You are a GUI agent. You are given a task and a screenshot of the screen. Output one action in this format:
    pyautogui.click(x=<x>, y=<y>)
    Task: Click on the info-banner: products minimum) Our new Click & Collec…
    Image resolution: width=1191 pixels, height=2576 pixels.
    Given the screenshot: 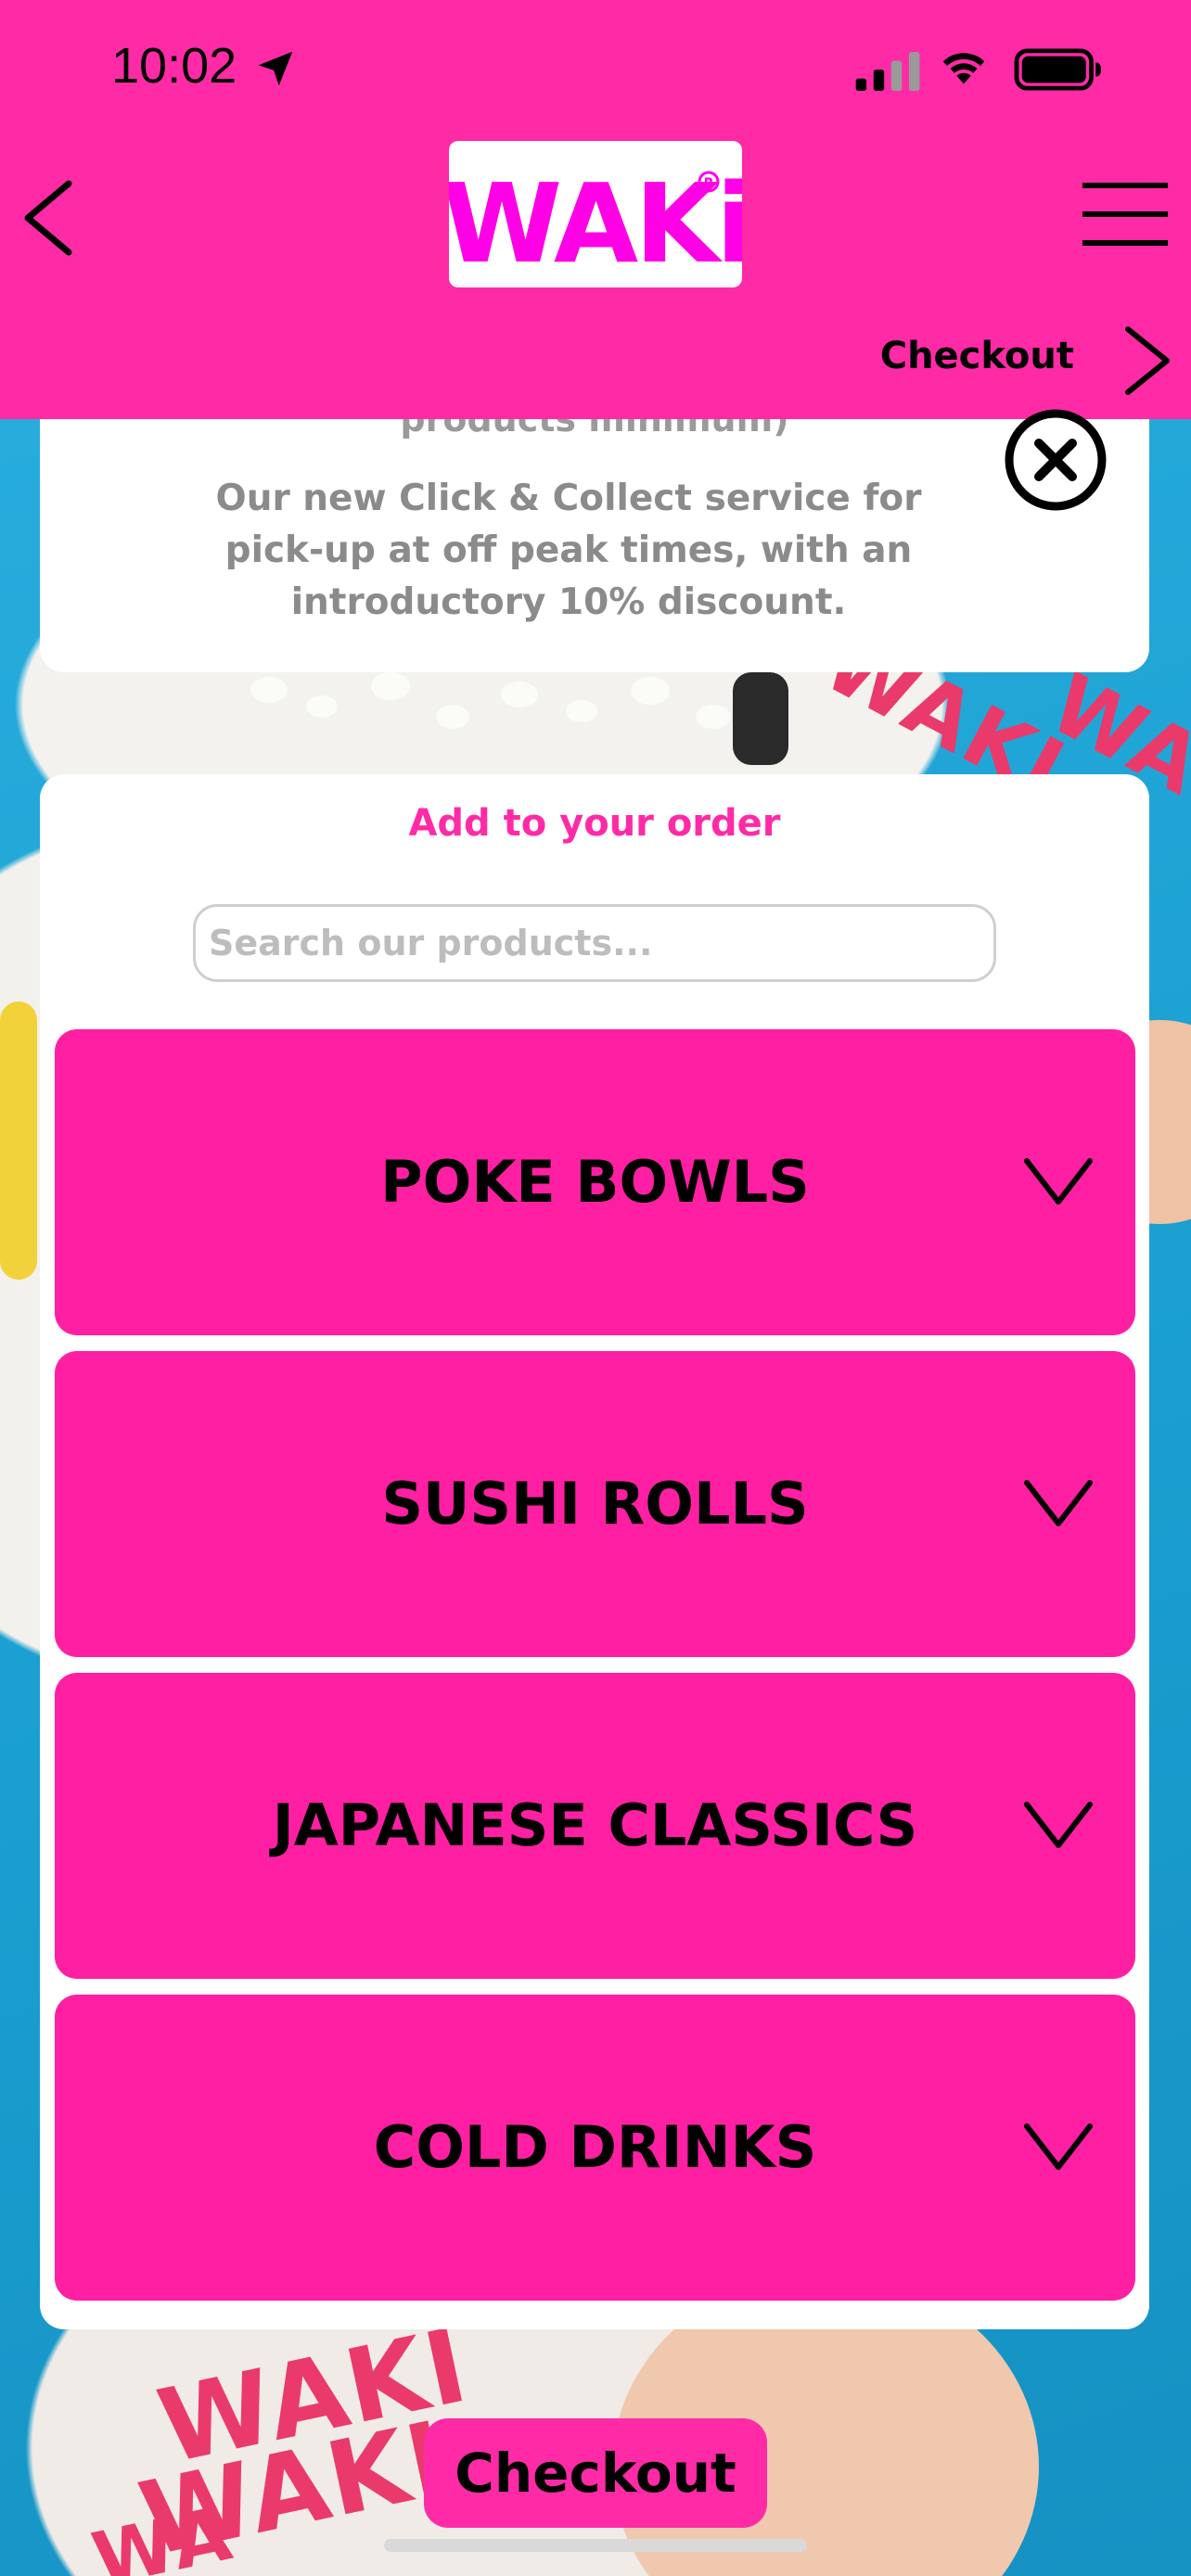 What is the action you would take?
    pyautogui.click(x=594, y=545)
    